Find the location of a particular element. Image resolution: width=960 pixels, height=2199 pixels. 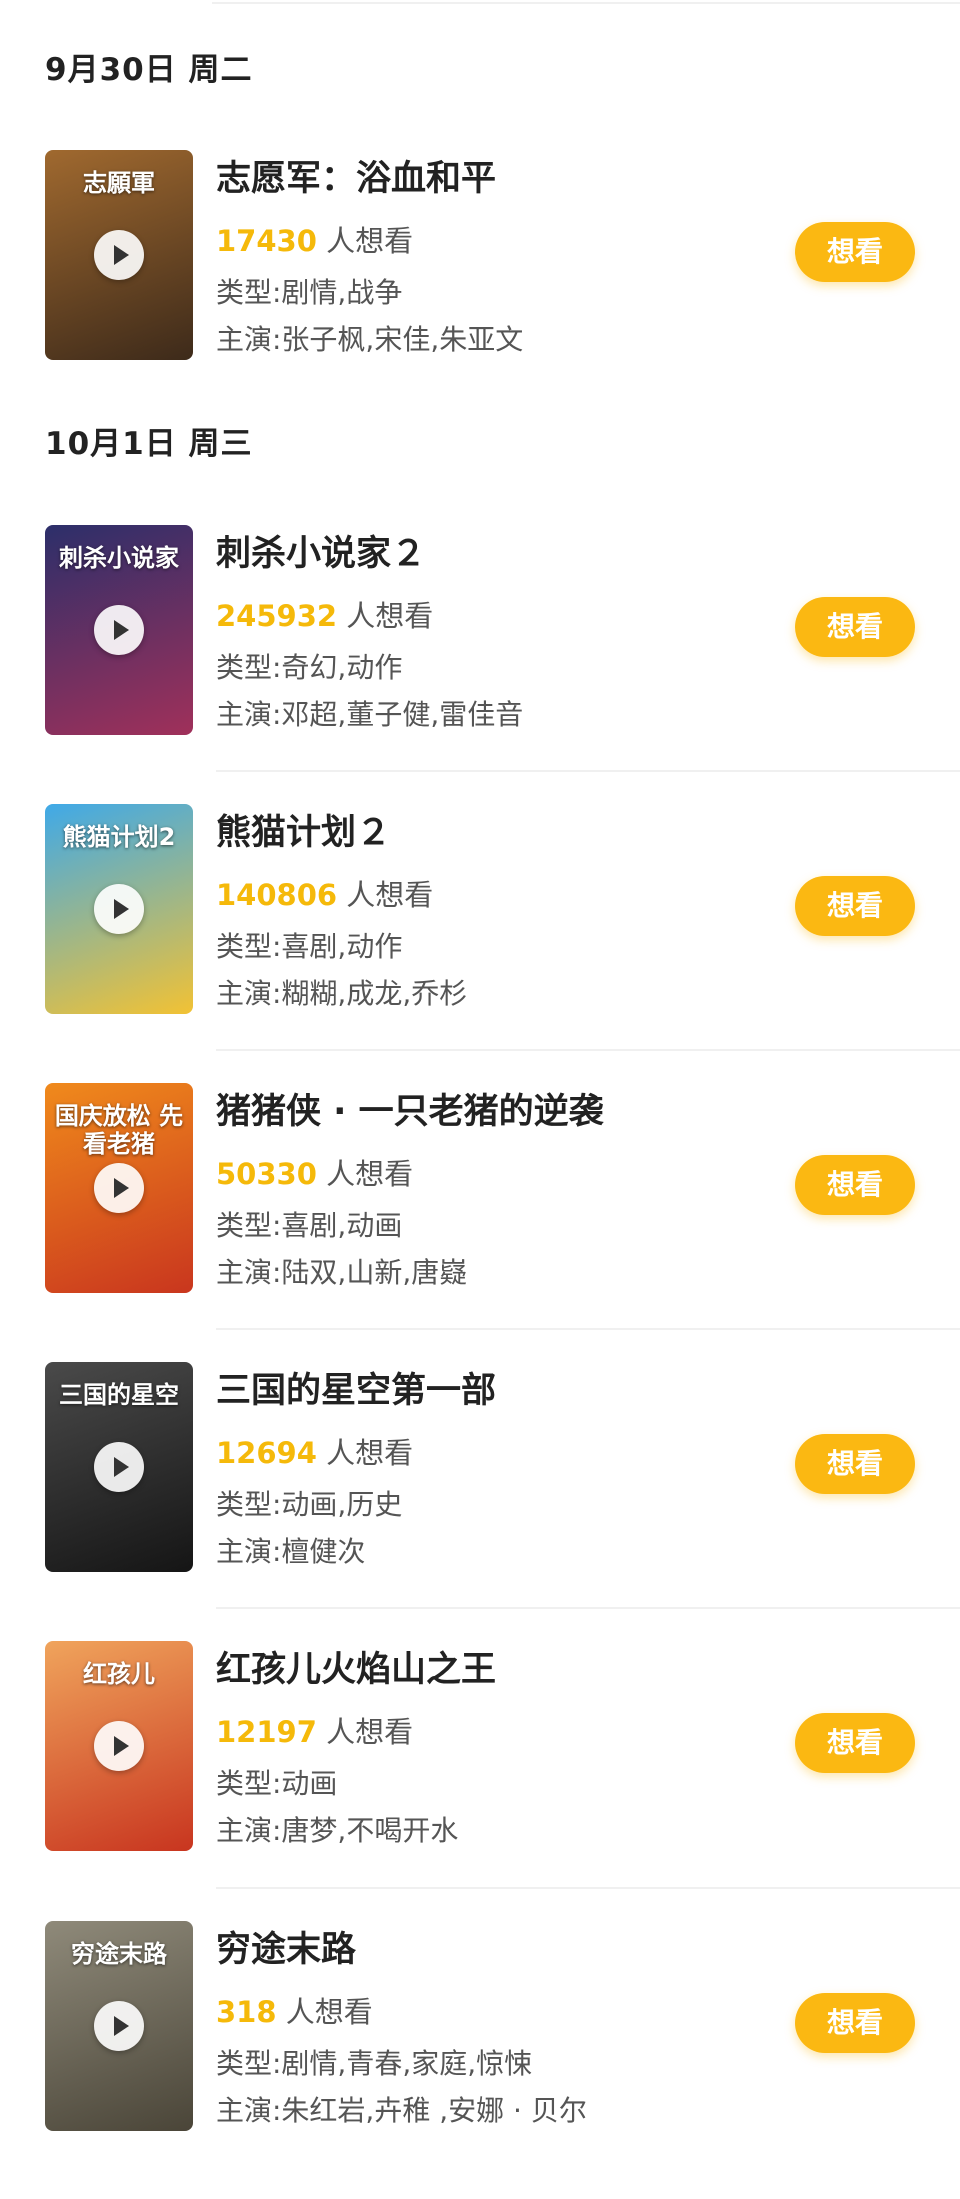

want-count-line: 50330 人想看 is located at coordinates (314, 1172).